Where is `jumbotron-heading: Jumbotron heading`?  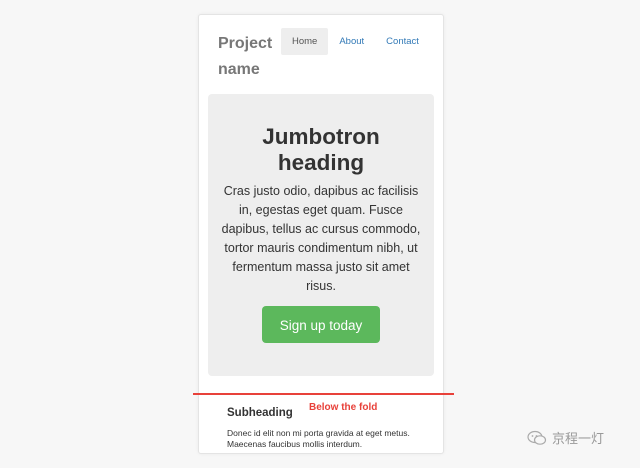
jumbotron-heading: Jumbotron heading is located at coordinates (321, 149).